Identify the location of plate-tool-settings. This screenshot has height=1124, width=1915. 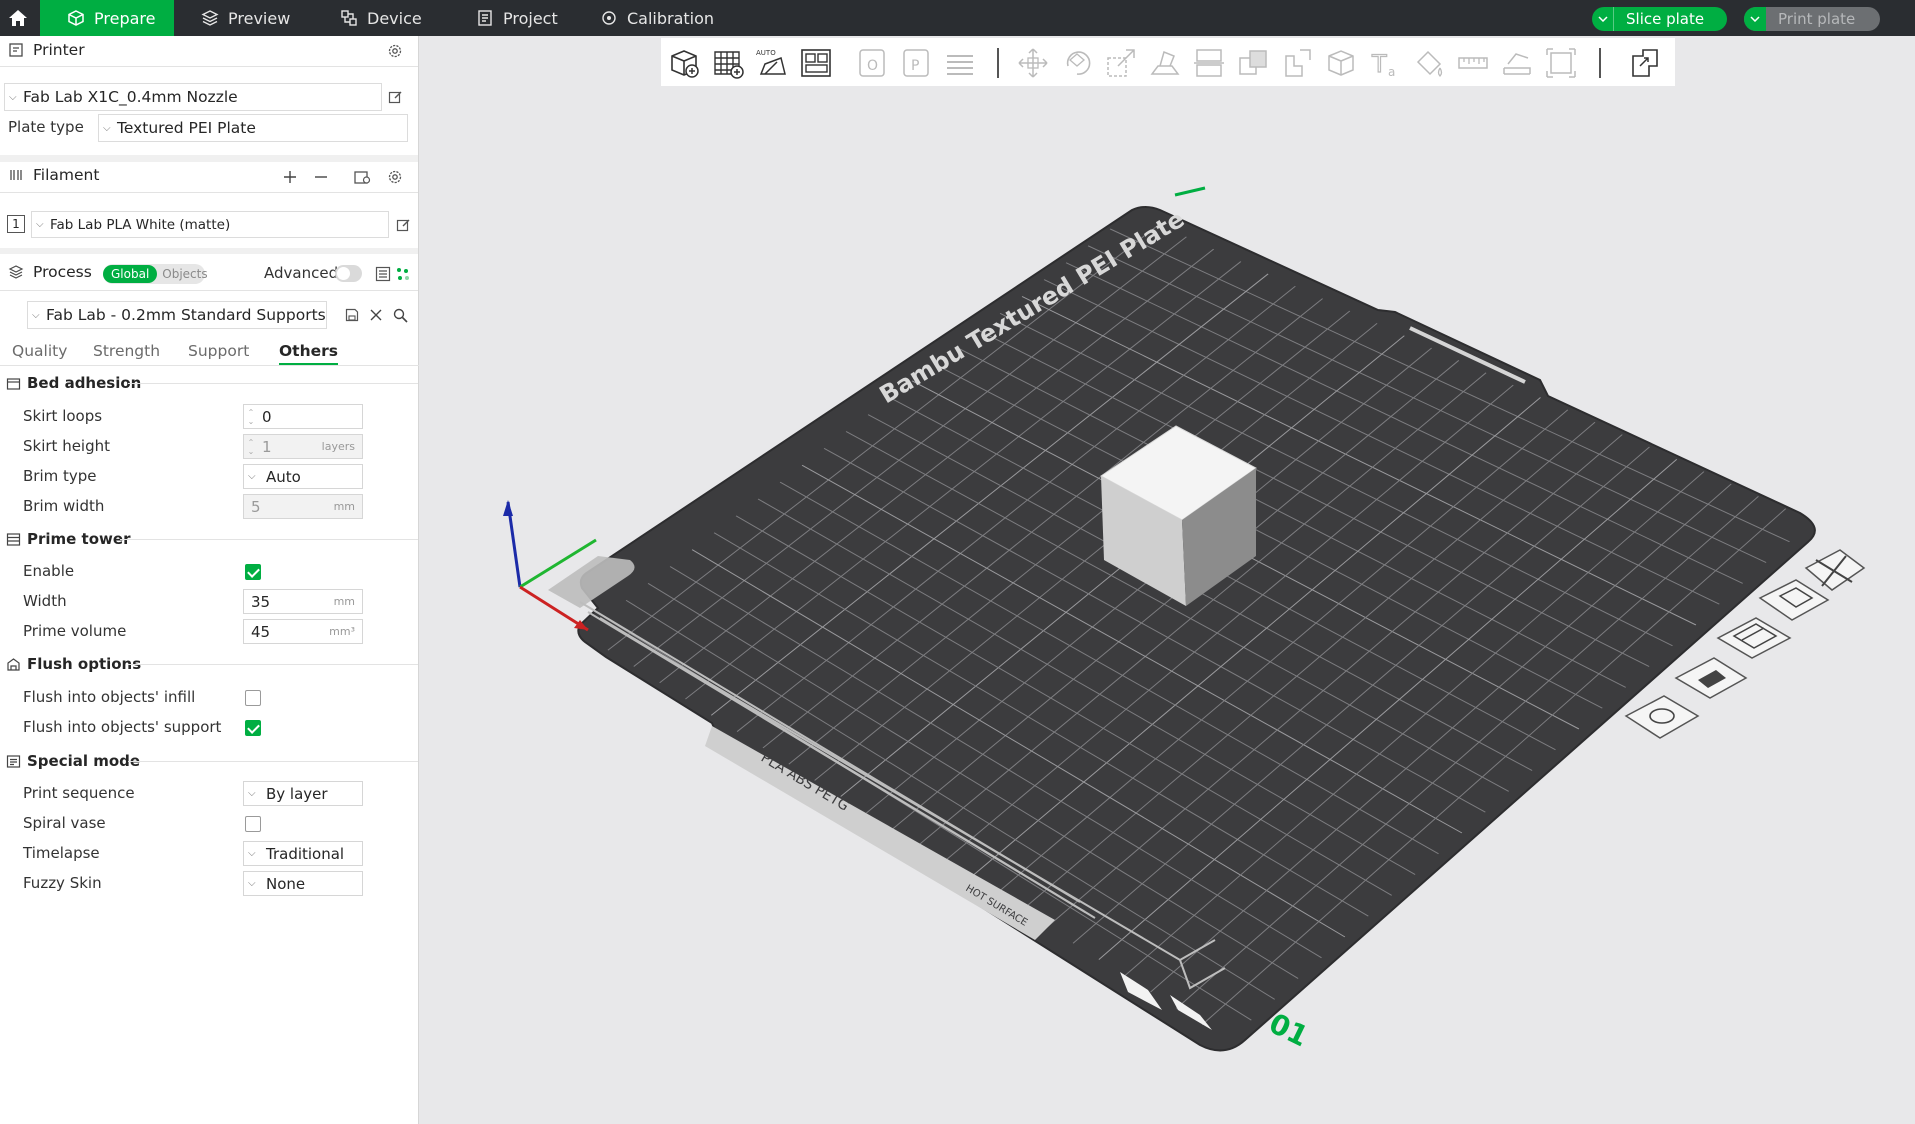
(1662, 717).